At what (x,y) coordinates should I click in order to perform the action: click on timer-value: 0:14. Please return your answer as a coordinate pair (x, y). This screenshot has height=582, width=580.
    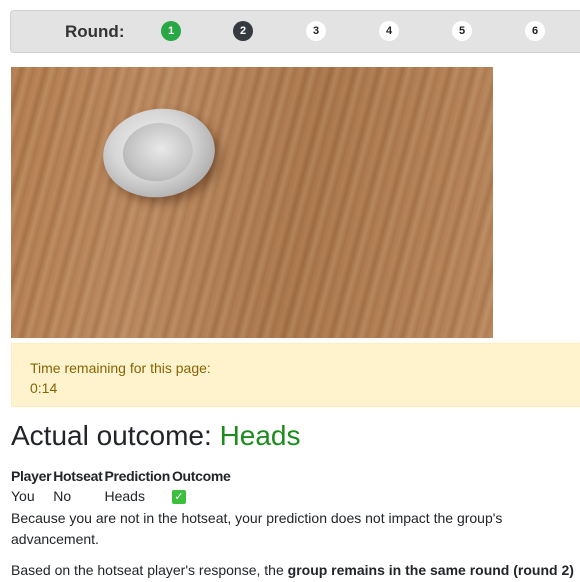
    Looking at the image, I should click on (44, 388).